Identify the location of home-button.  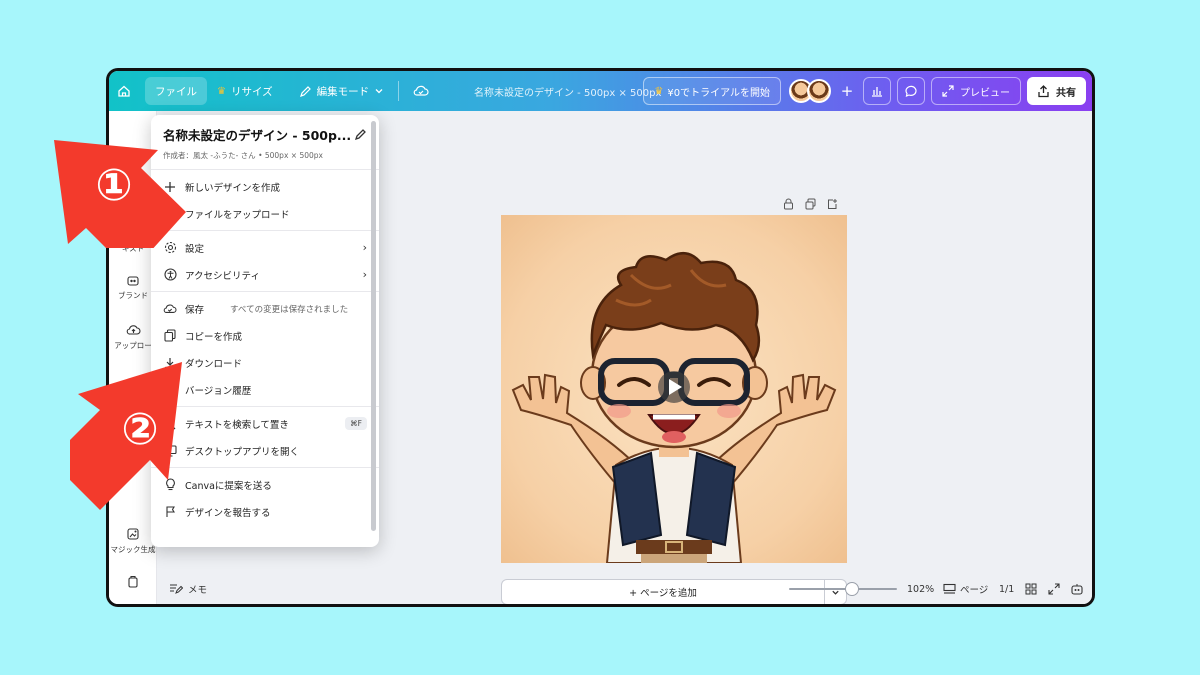
(124, 91).